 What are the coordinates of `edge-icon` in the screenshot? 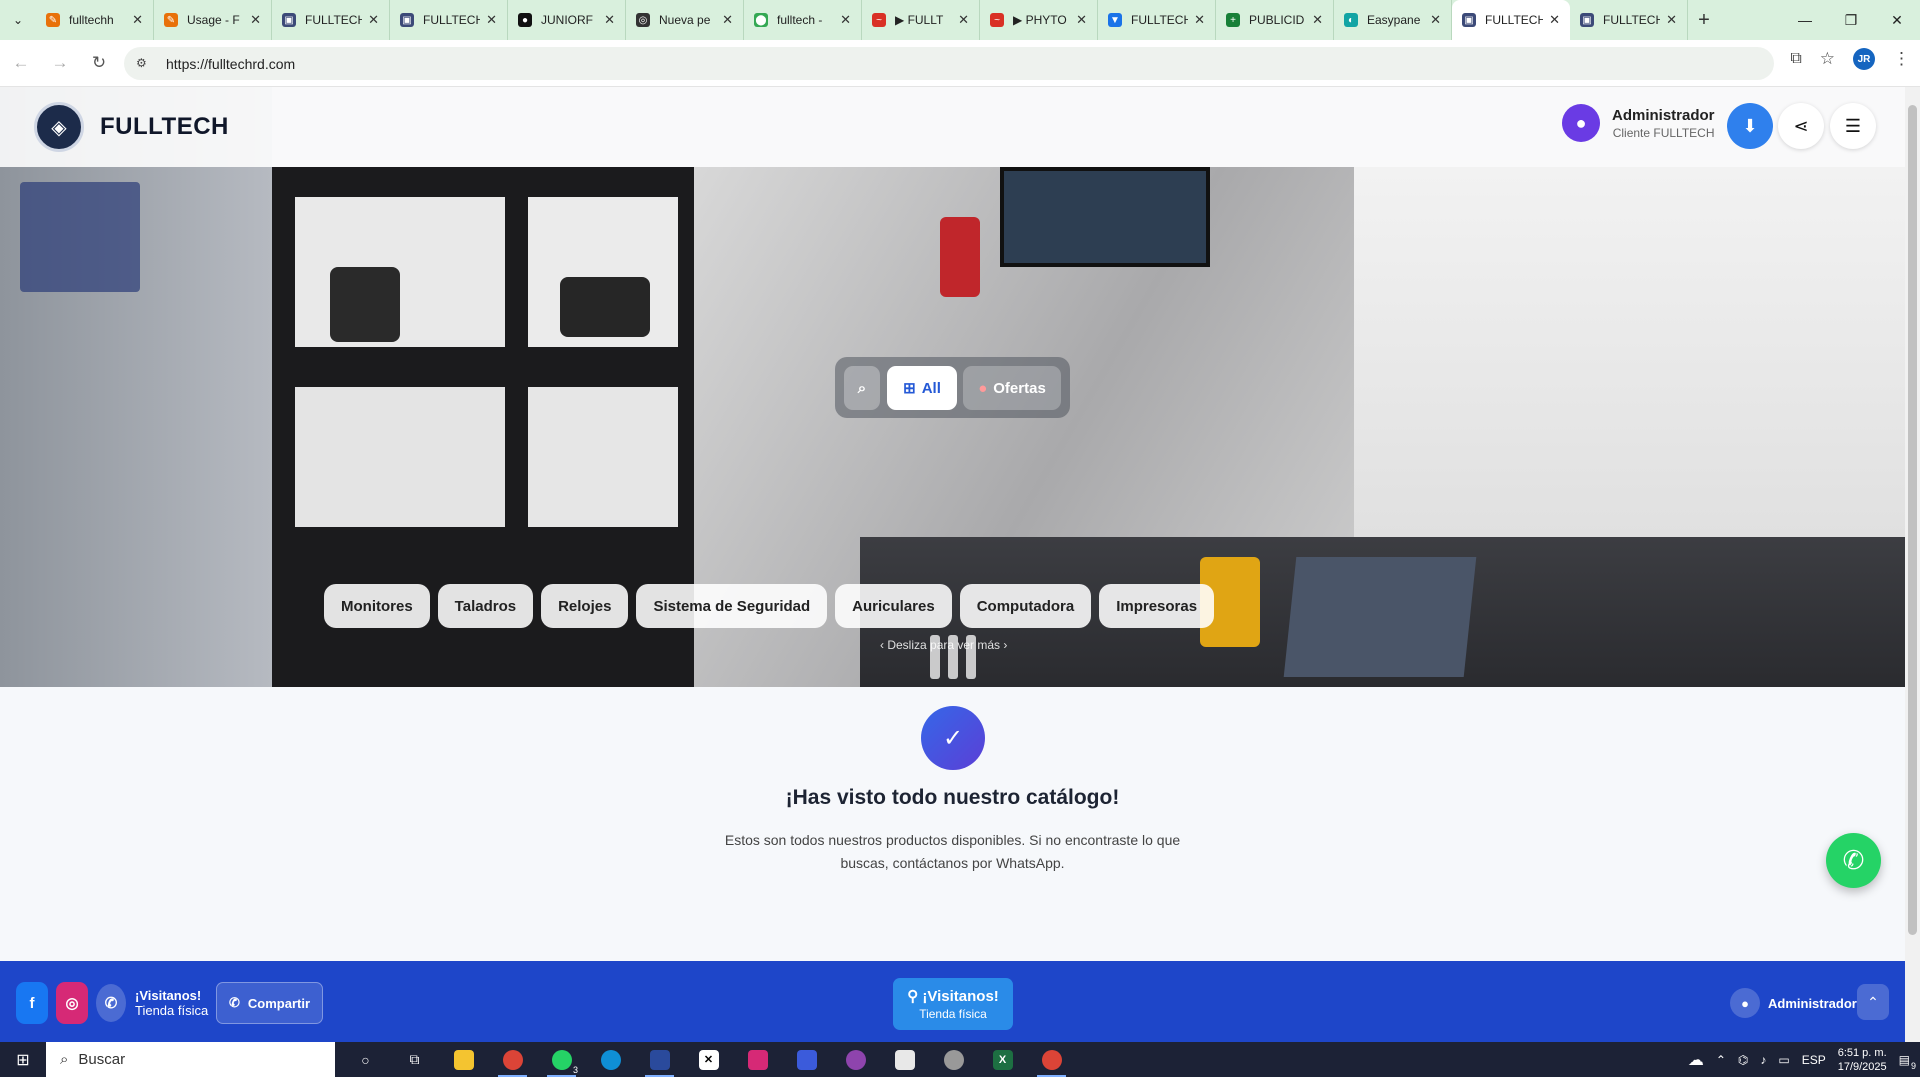 It's located at (610, 1059).